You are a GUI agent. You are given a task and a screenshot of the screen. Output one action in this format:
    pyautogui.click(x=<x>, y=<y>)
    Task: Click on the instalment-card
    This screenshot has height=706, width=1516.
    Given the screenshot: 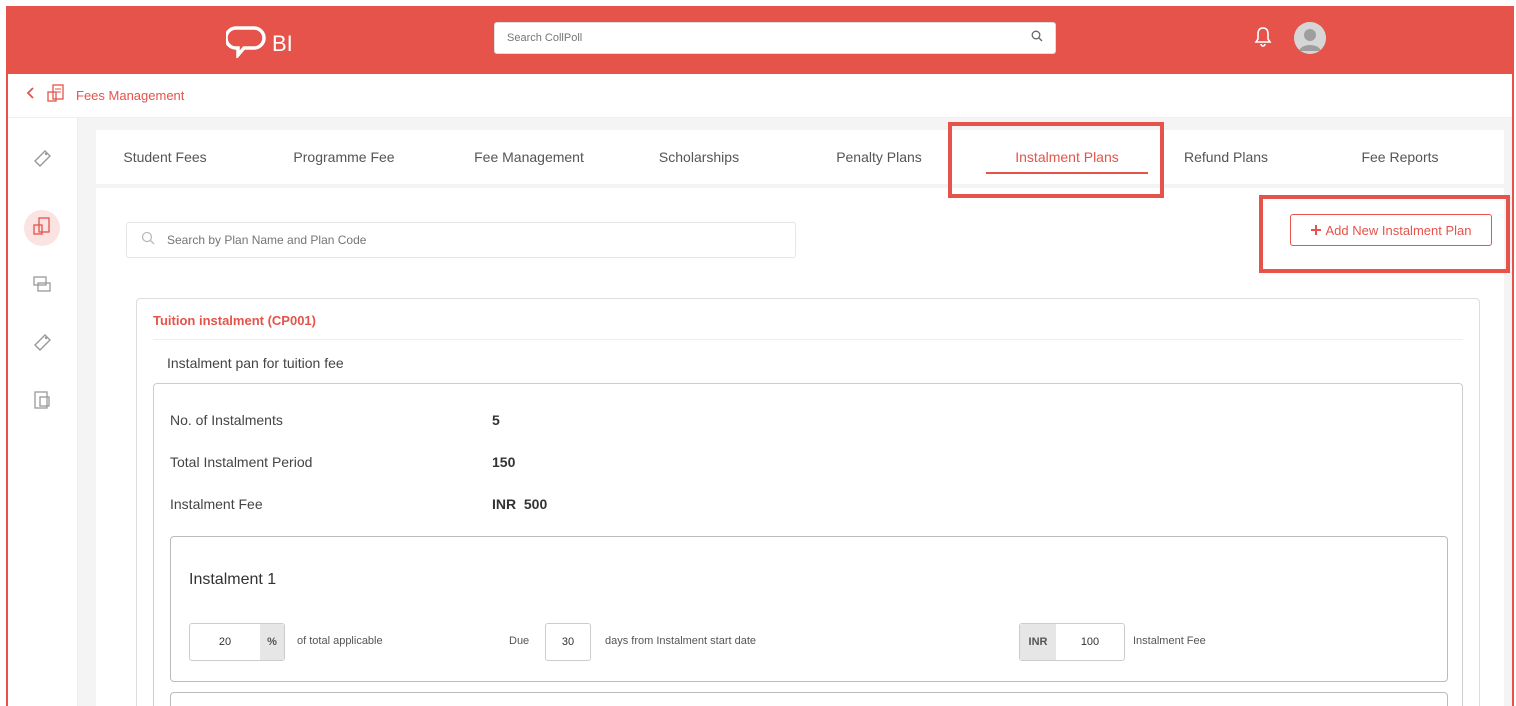 What is the action you would take?
    pyautogui.click(x=809, y=699)
    